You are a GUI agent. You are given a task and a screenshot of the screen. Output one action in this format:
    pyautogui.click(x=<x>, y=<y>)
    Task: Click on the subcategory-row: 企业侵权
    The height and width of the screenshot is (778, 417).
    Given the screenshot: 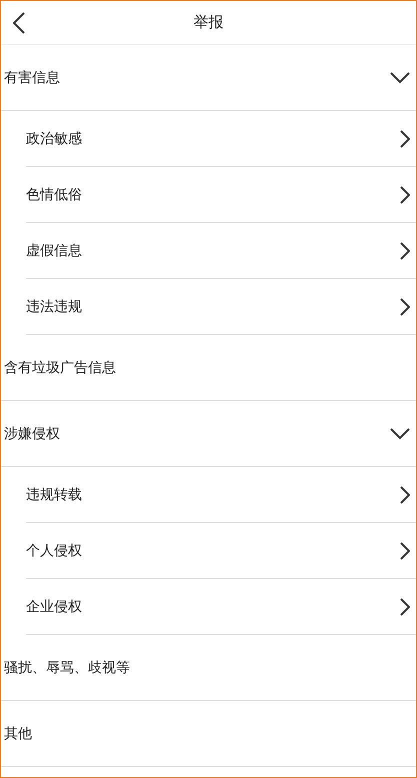 What is the action you would take?
    pyautogui.click(x=221, y=607)
    